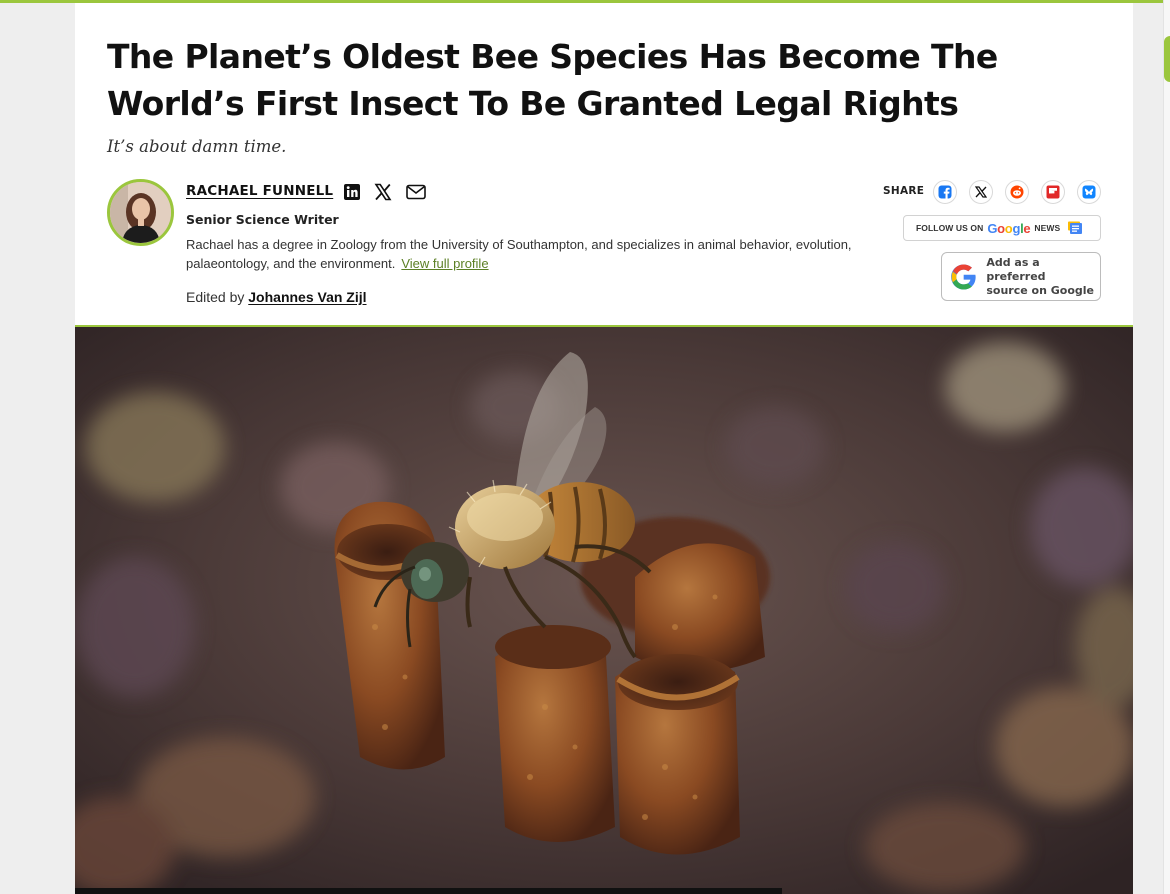  I want to click on right-edge-panel, so click(1166, 447).